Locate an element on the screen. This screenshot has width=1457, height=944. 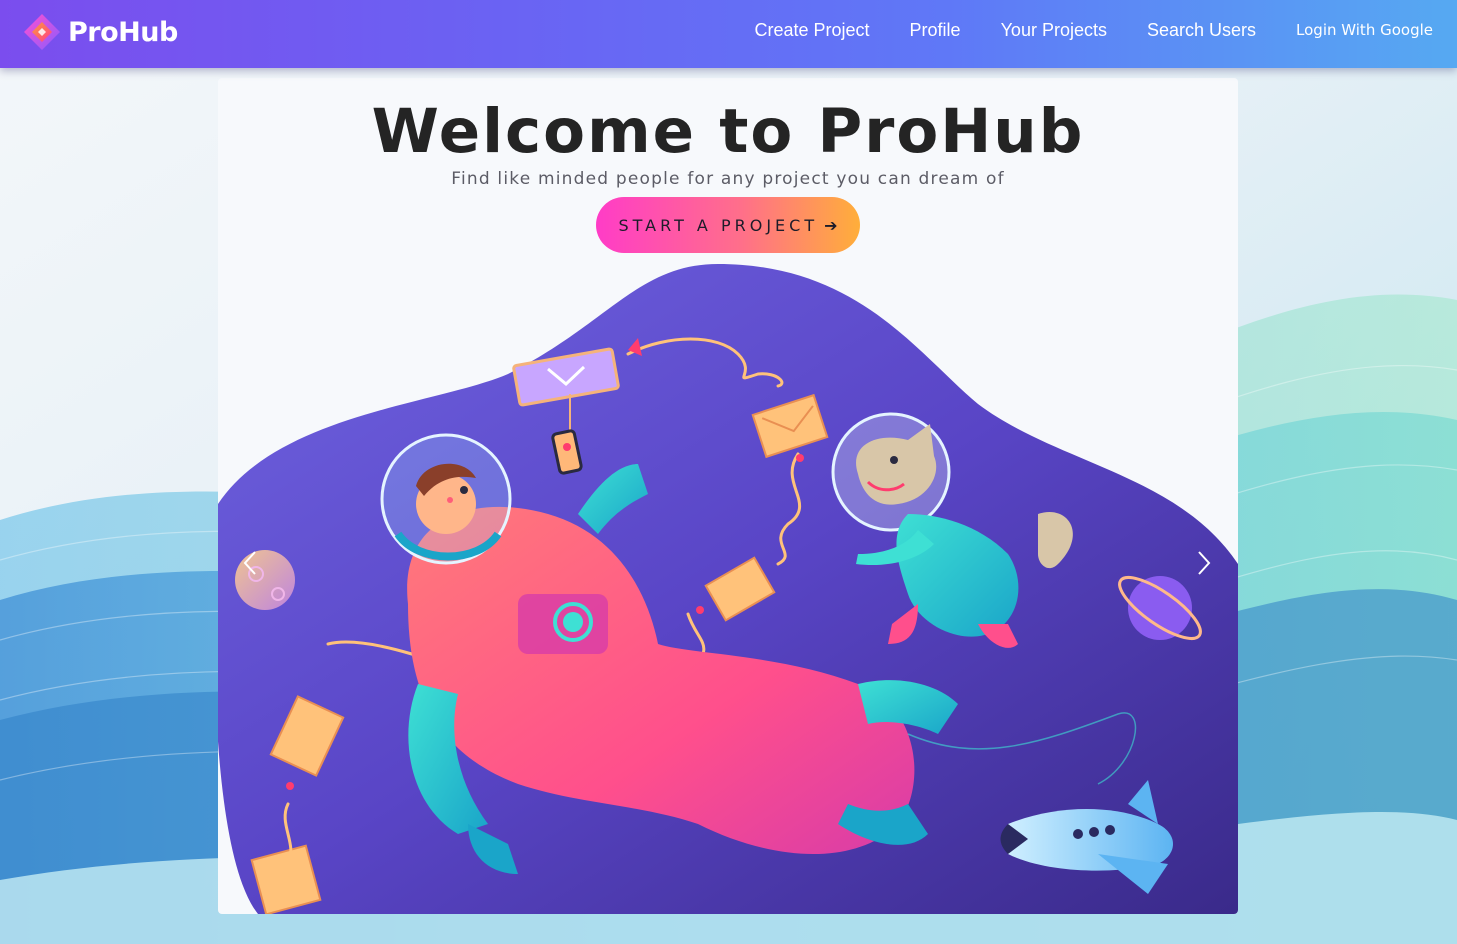
nav-profile: Profile is located at coordinates (935, 30).